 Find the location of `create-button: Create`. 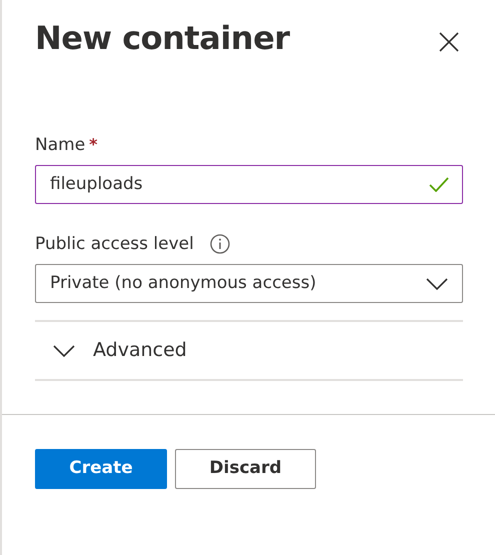

create-button: Create is located at coordinates (101, 469).